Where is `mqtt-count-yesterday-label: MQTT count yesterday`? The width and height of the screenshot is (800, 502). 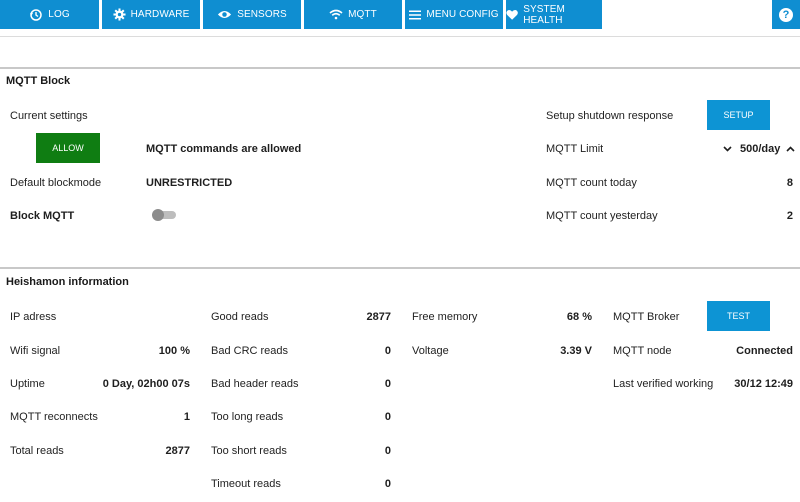
mqtt-count-yesterday-label: MQTT count yesterday is located at coordinates (602, 216).